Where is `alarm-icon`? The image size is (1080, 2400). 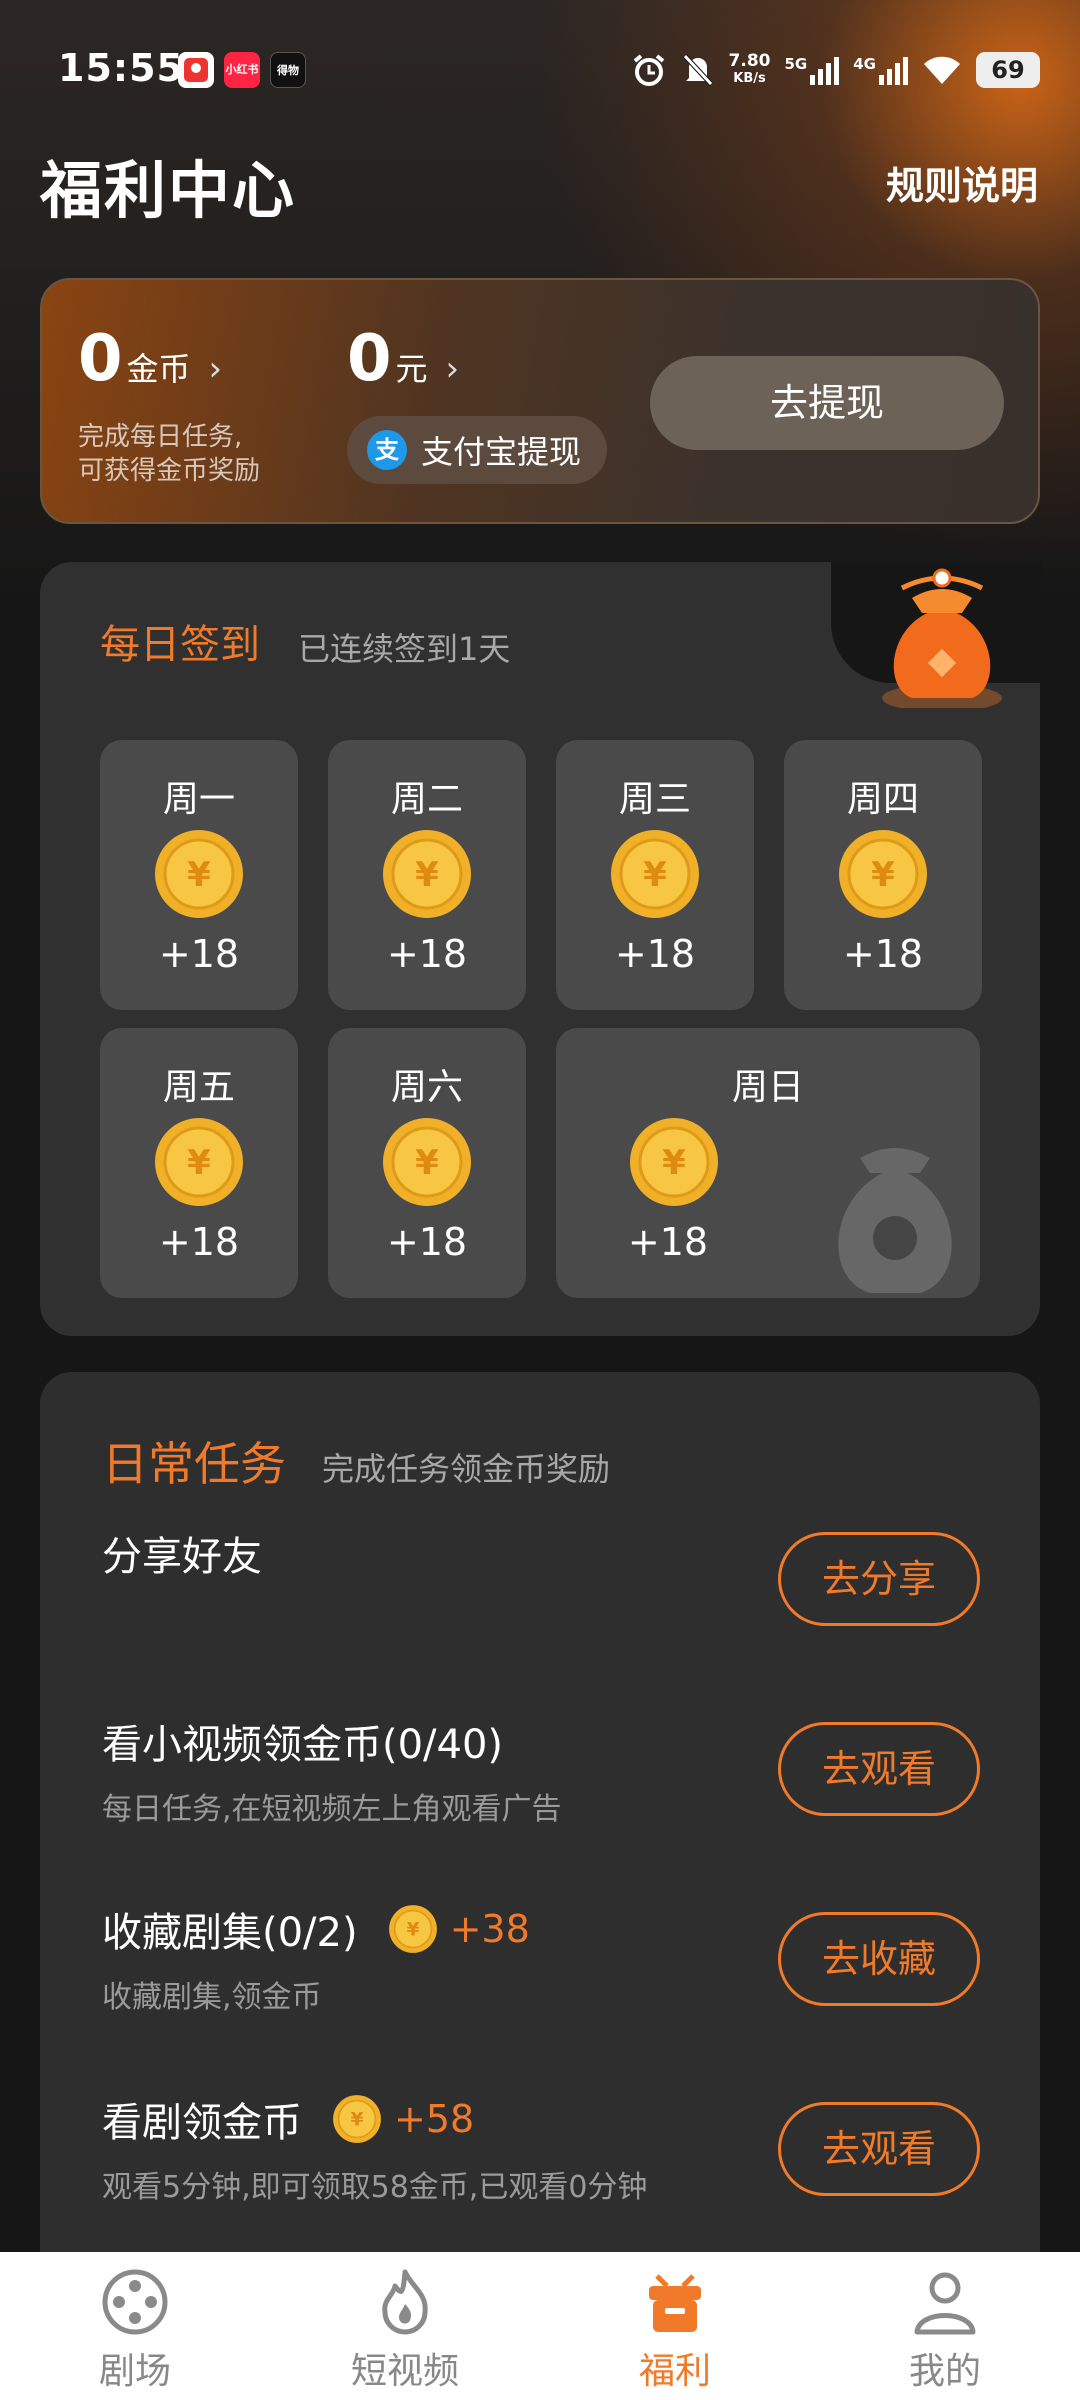 alarm-icon is located at coordinates (648, 70).